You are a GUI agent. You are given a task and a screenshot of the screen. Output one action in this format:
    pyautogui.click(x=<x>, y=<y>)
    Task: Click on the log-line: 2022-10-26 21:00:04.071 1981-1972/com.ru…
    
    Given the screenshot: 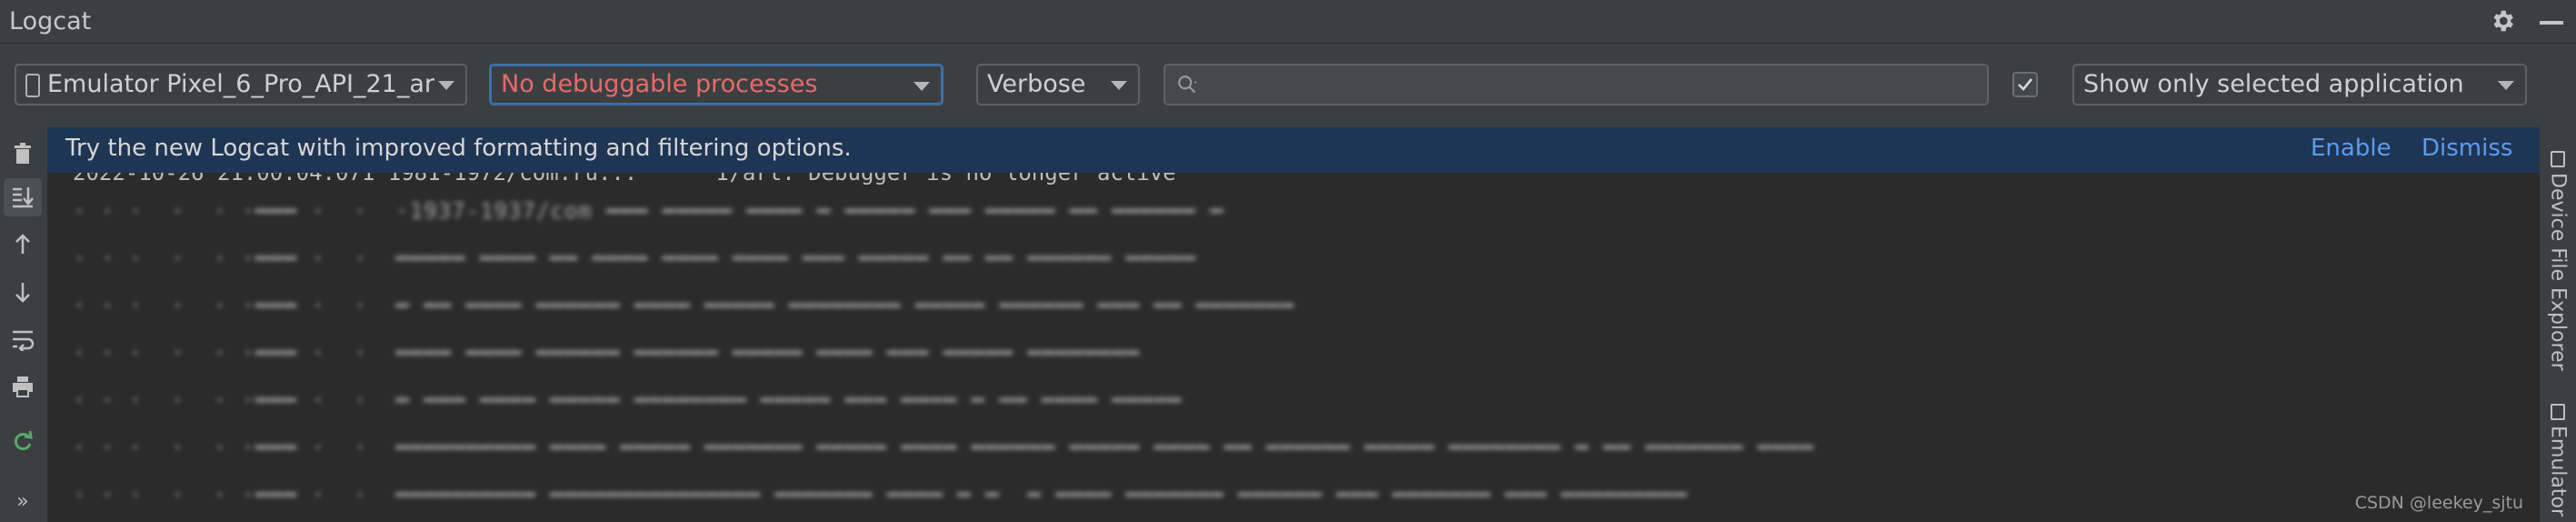 What is the action you would take?
    pyautogui.click(x=624, y=179)
    